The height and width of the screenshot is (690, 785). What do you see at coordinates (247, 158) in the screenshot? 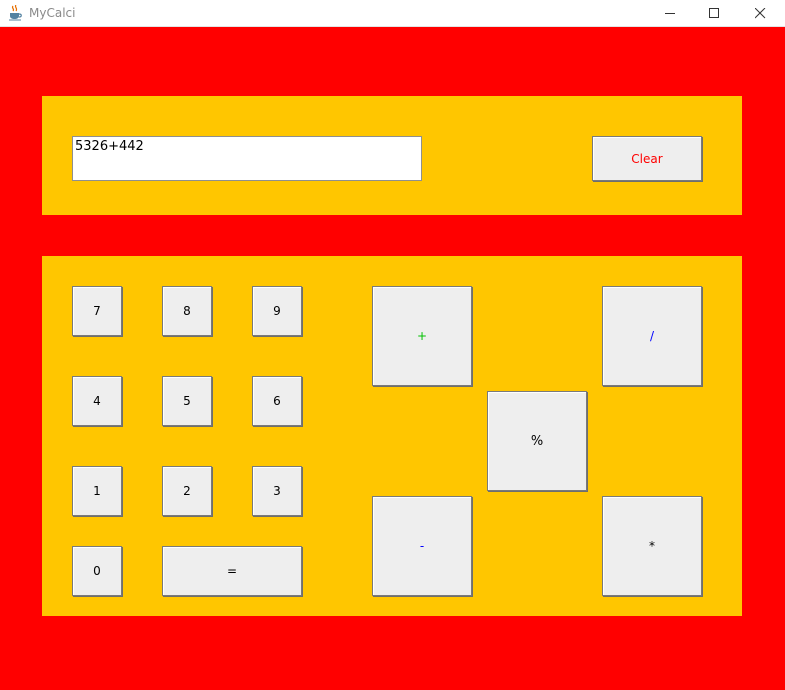
I see `display-field: 5326+442` at bounding box center [247, 158].